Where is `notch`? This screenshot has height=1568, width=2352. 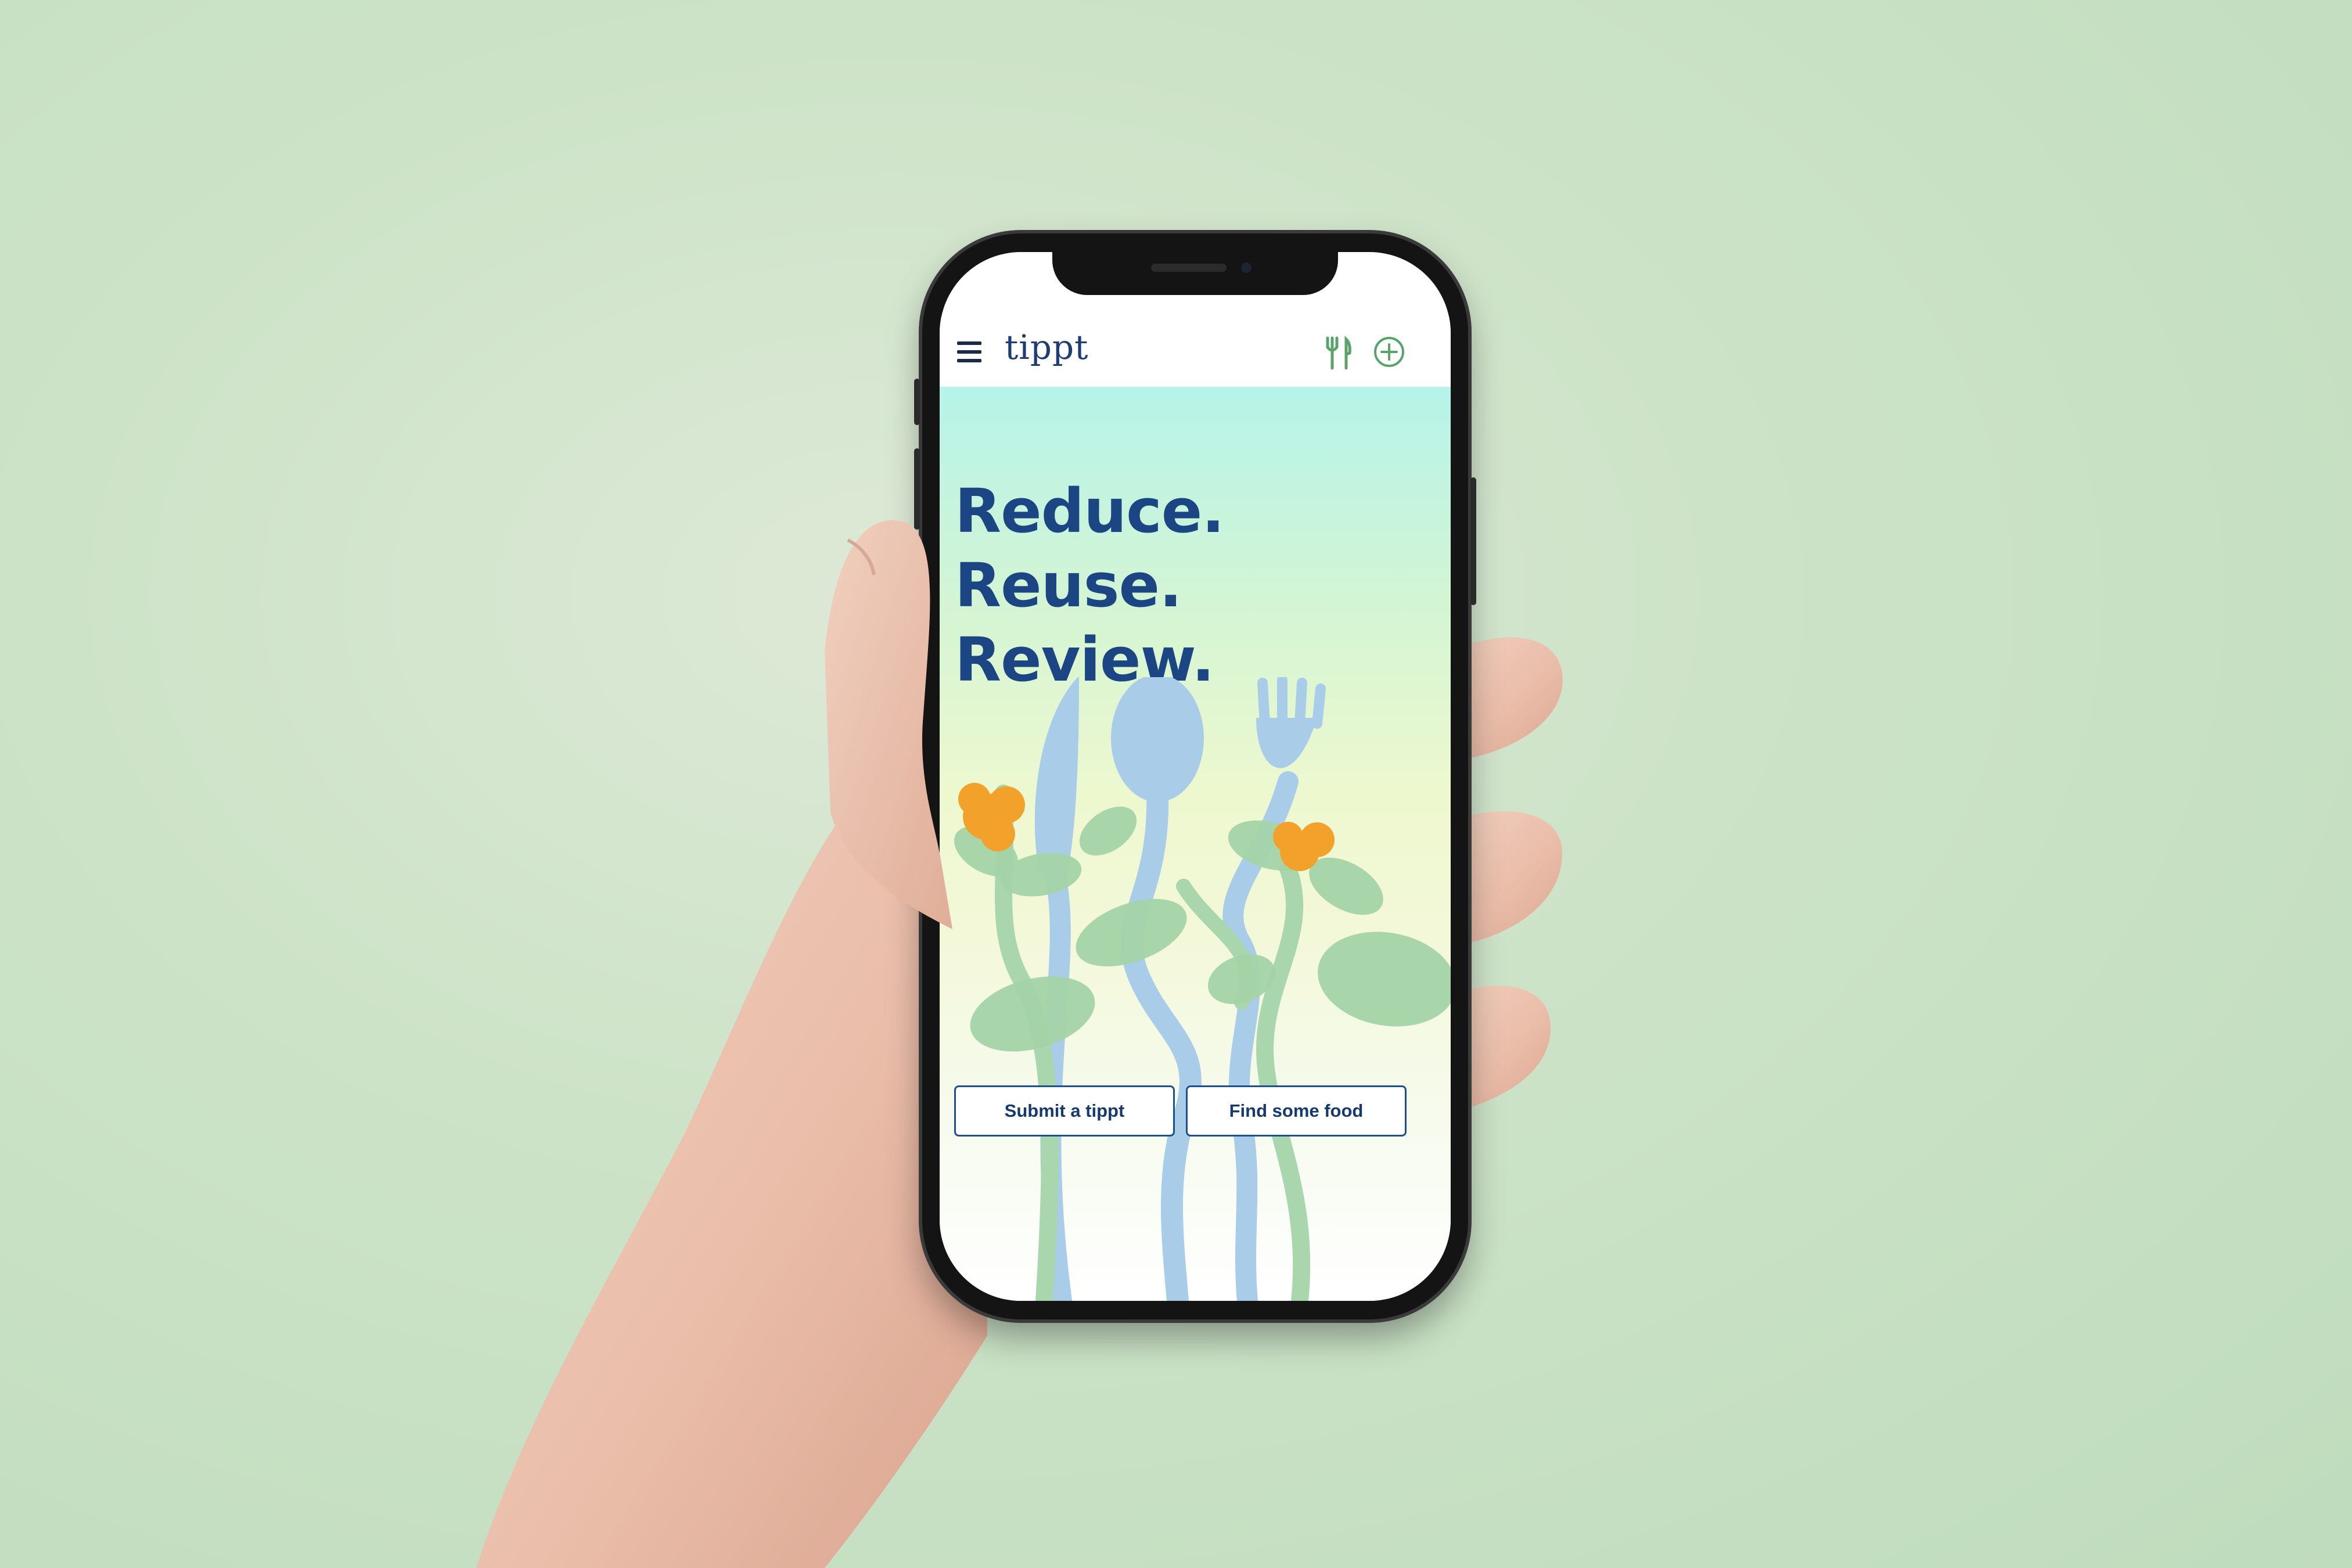 notch is located at coordinates (1195, 273).